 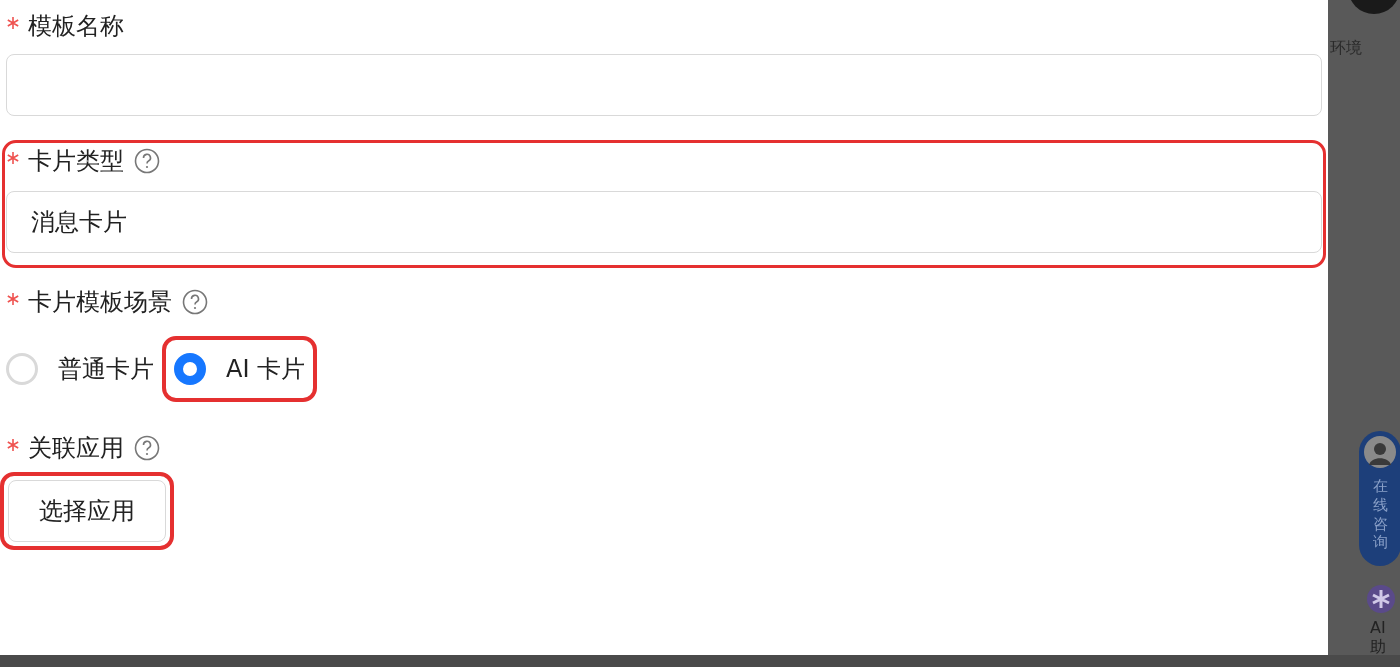 I want to click on card-type-select: 消息卡片, so click(x=664, y=222).